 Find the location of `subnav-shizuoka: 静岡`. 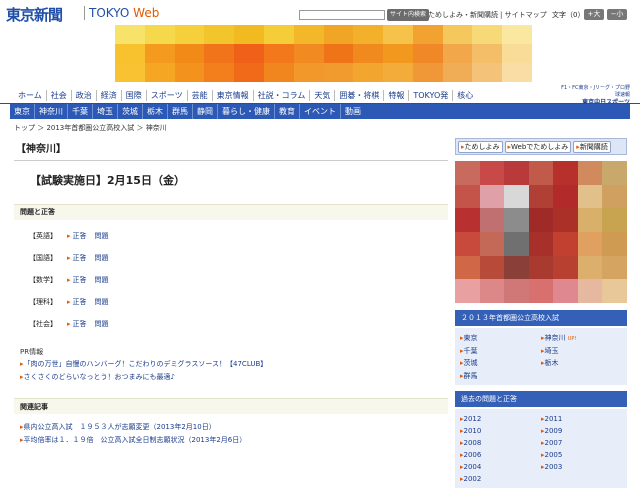

subnav-shizuoka: 静岡 is located at coordinates (205, 111).